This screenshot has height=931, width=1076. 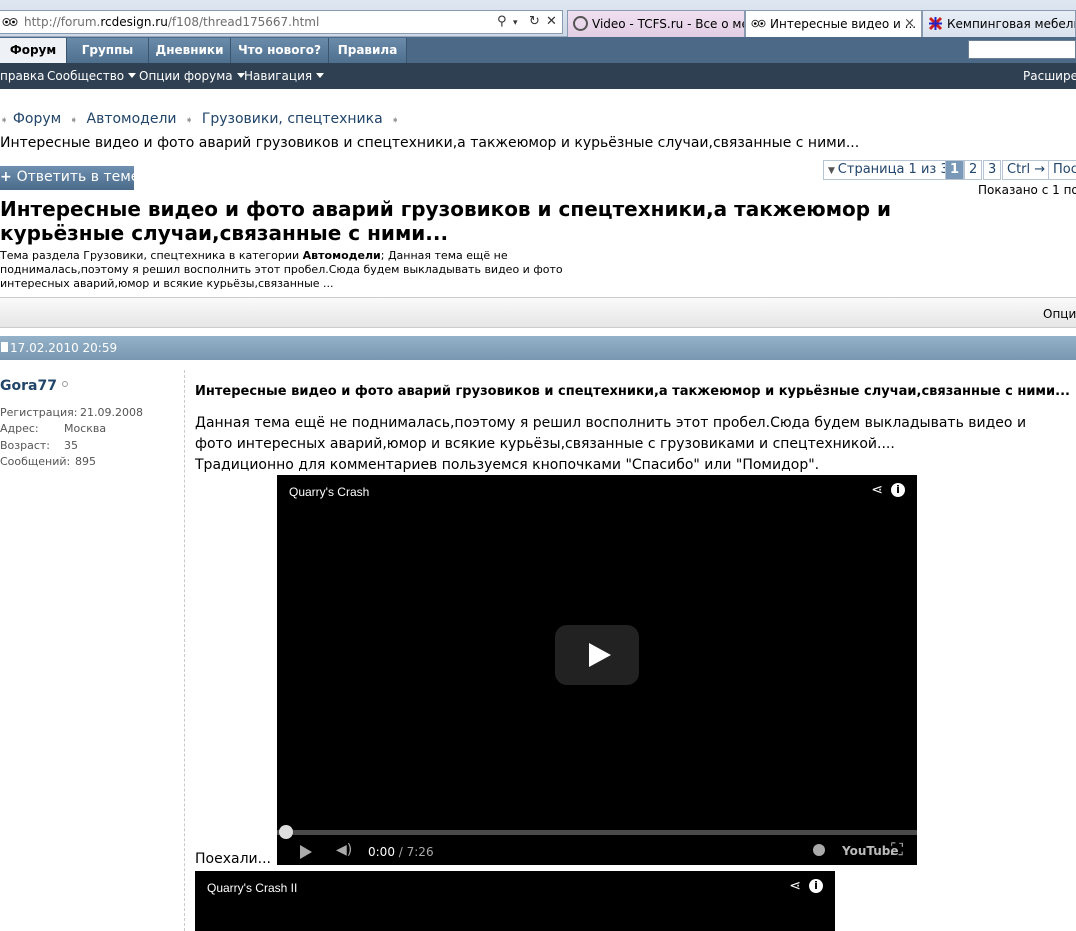 What do you see at coordinates (4, 347) in the screenshot?
I see `document-icon` at bounding box center [4, 347].